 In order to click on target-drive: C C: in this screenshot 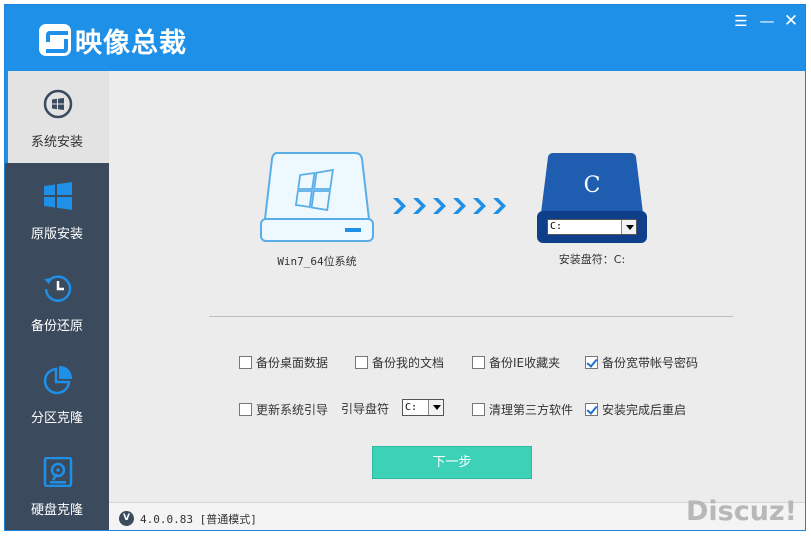, I will do `click(592, 198)`.